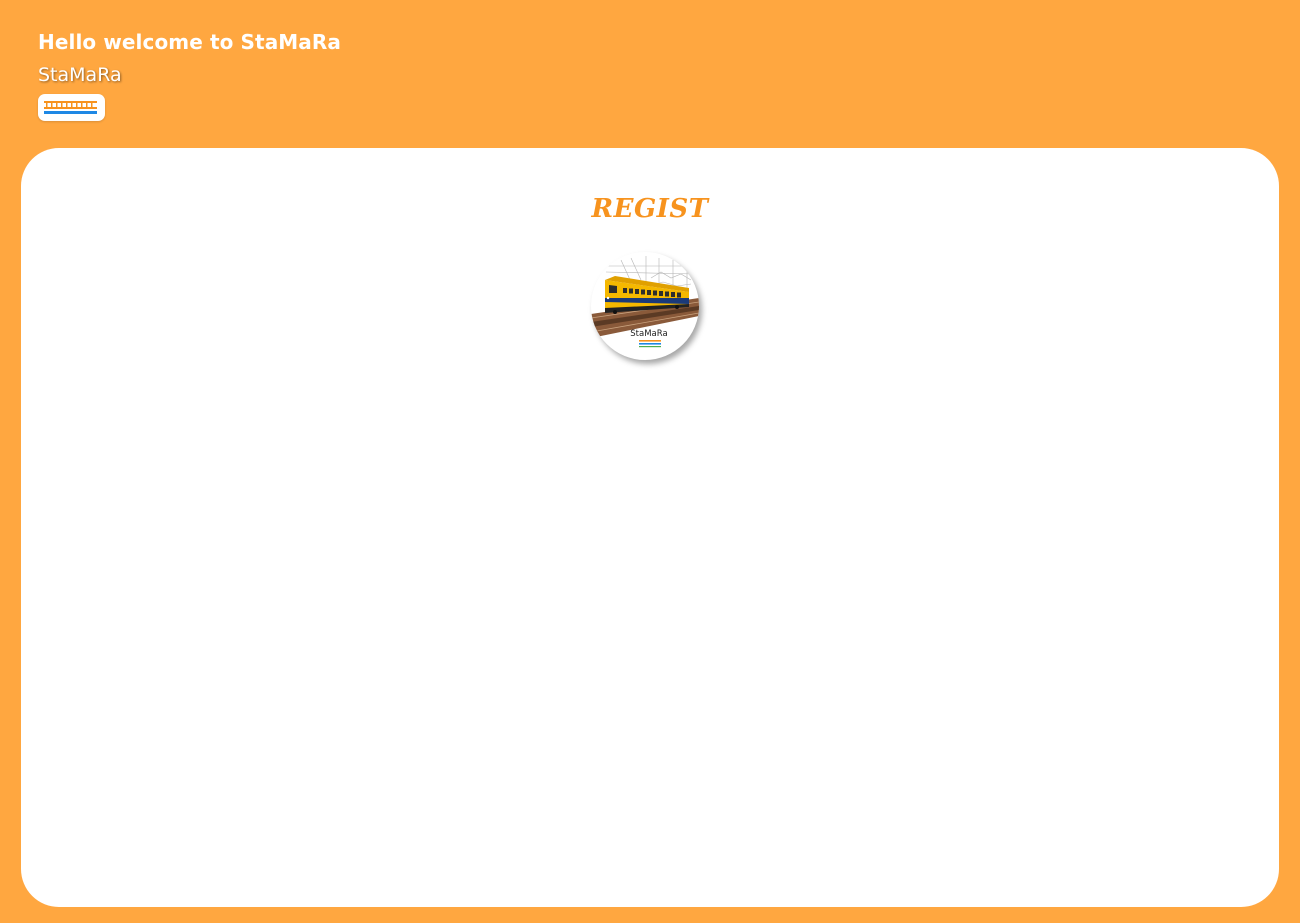  I want to click on rail-track-icon-graphic, so click(70, 107).